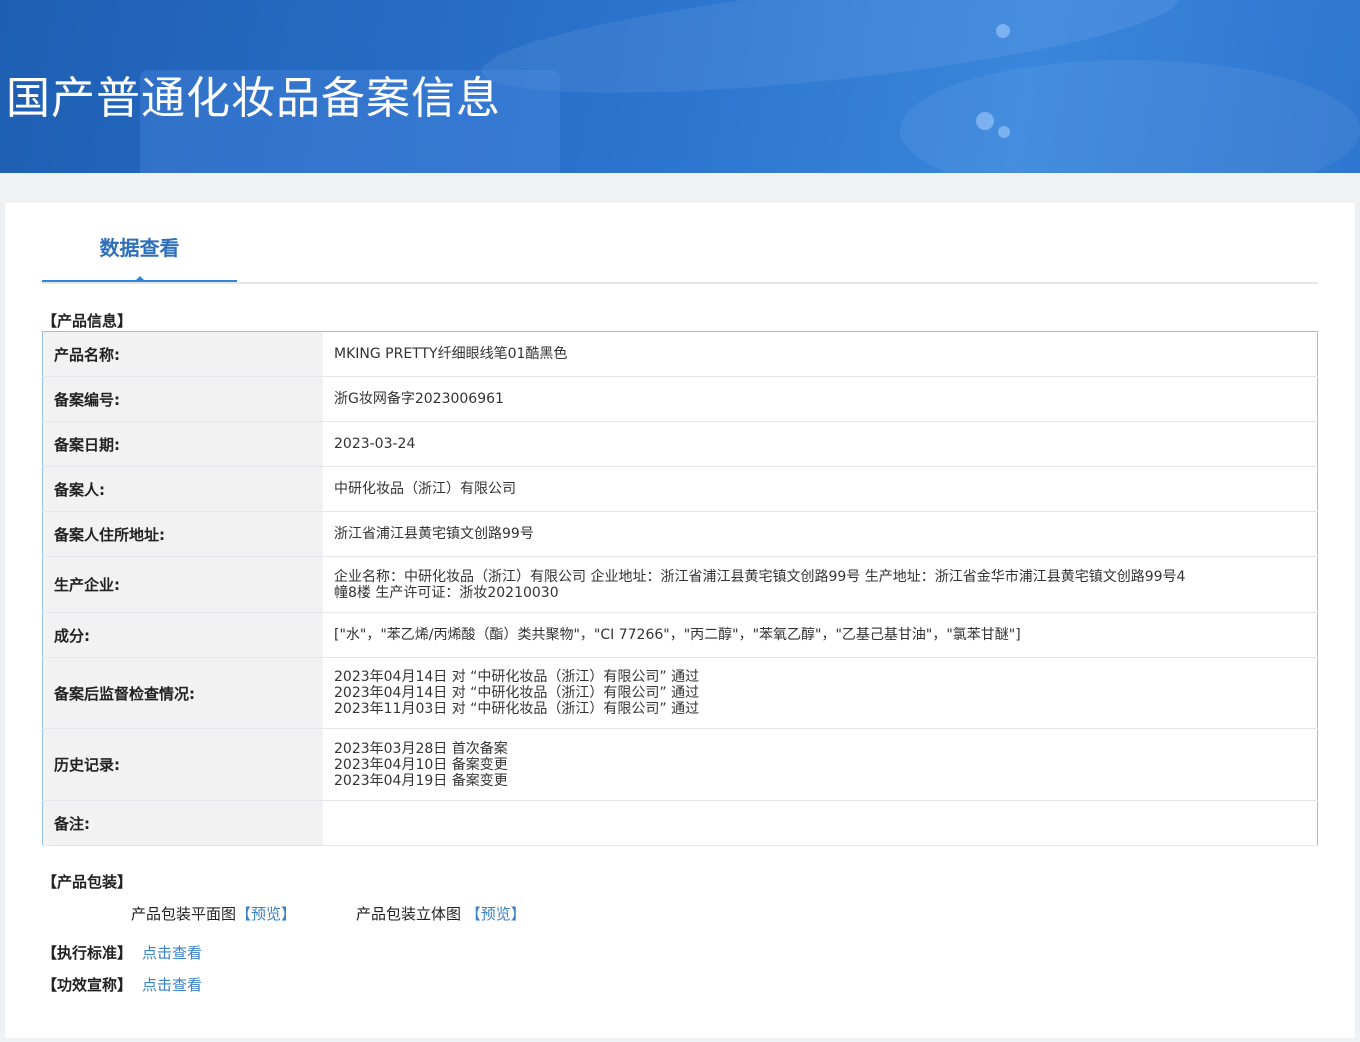 This screenshot has height=1042, width=1360. What do you see at coordinates (434, 534) in the screenshot?
I see `row-value-line: 浙江省浦江县黄宅镇文创路99号` at bounding box center [434, 534].